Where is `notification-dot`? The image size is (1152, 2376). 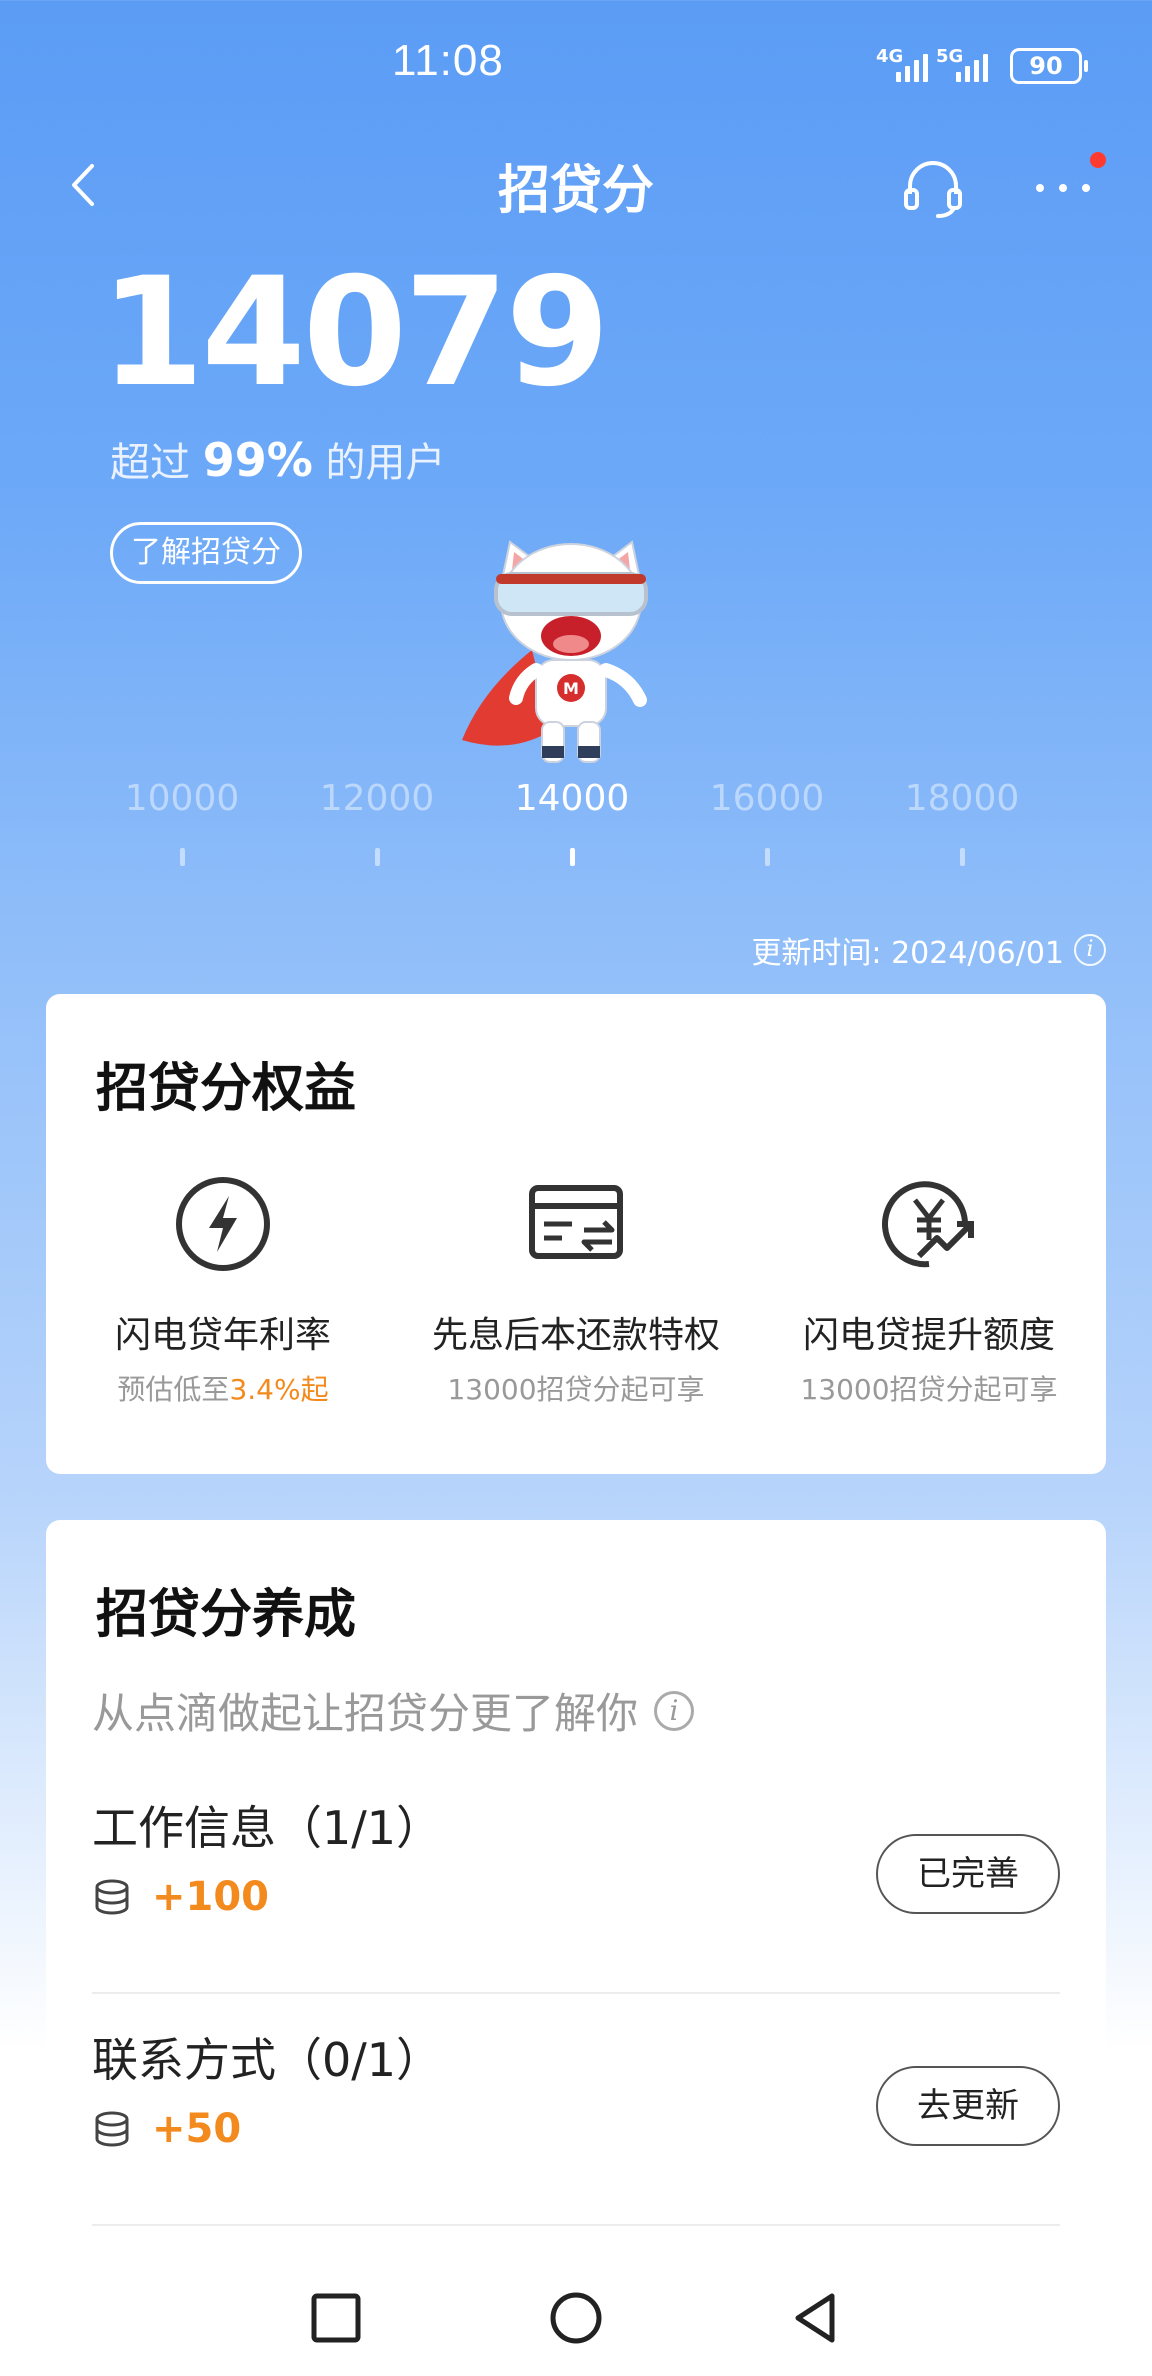
notification-dot is located at coordinates (1098, 160).